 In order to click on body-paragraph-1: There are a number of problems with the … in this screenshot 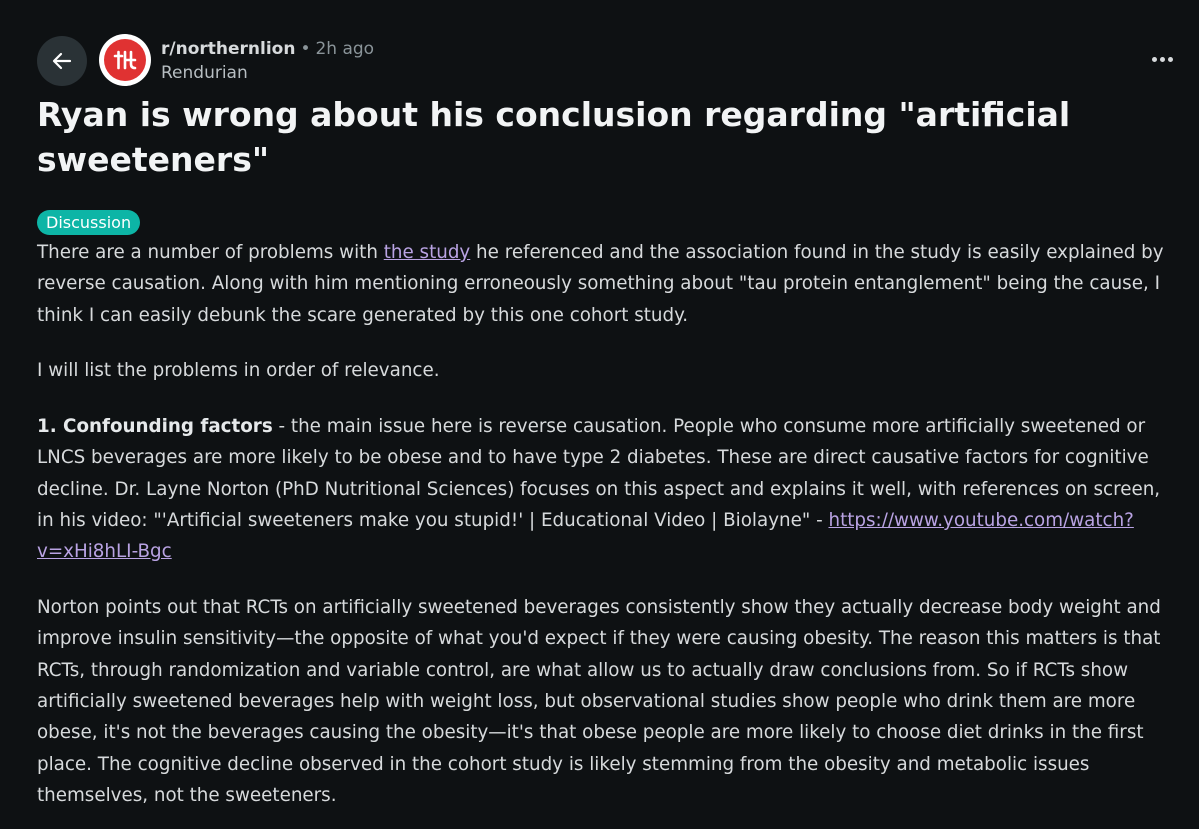, I will do `click(602, 284)`.